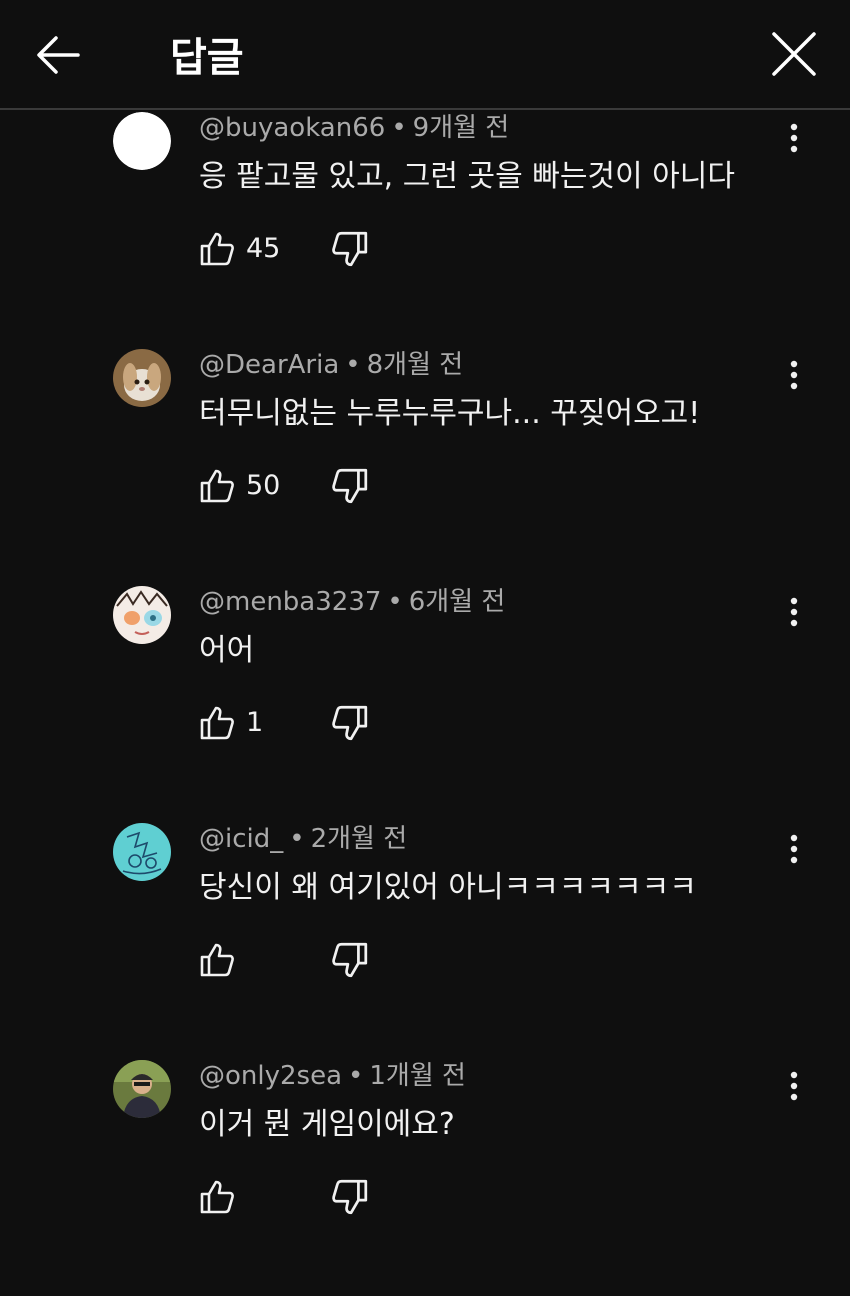 Image resolution: width=850 pixels, height=1296 pixels. I want to click on comment-meta: @buyaokan66 • 9개월 전, so click(354, 128).